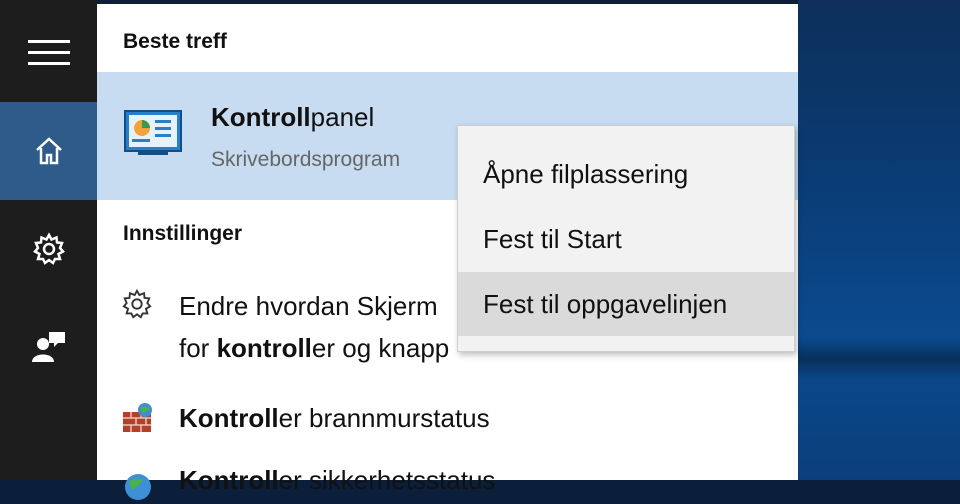 The width and height of the screenshot is (960, 504). What do you see at coordinates (175, 41) in the screenshot?
I see `best-match-heading: Beste treff` at bounding box center [175, 41].